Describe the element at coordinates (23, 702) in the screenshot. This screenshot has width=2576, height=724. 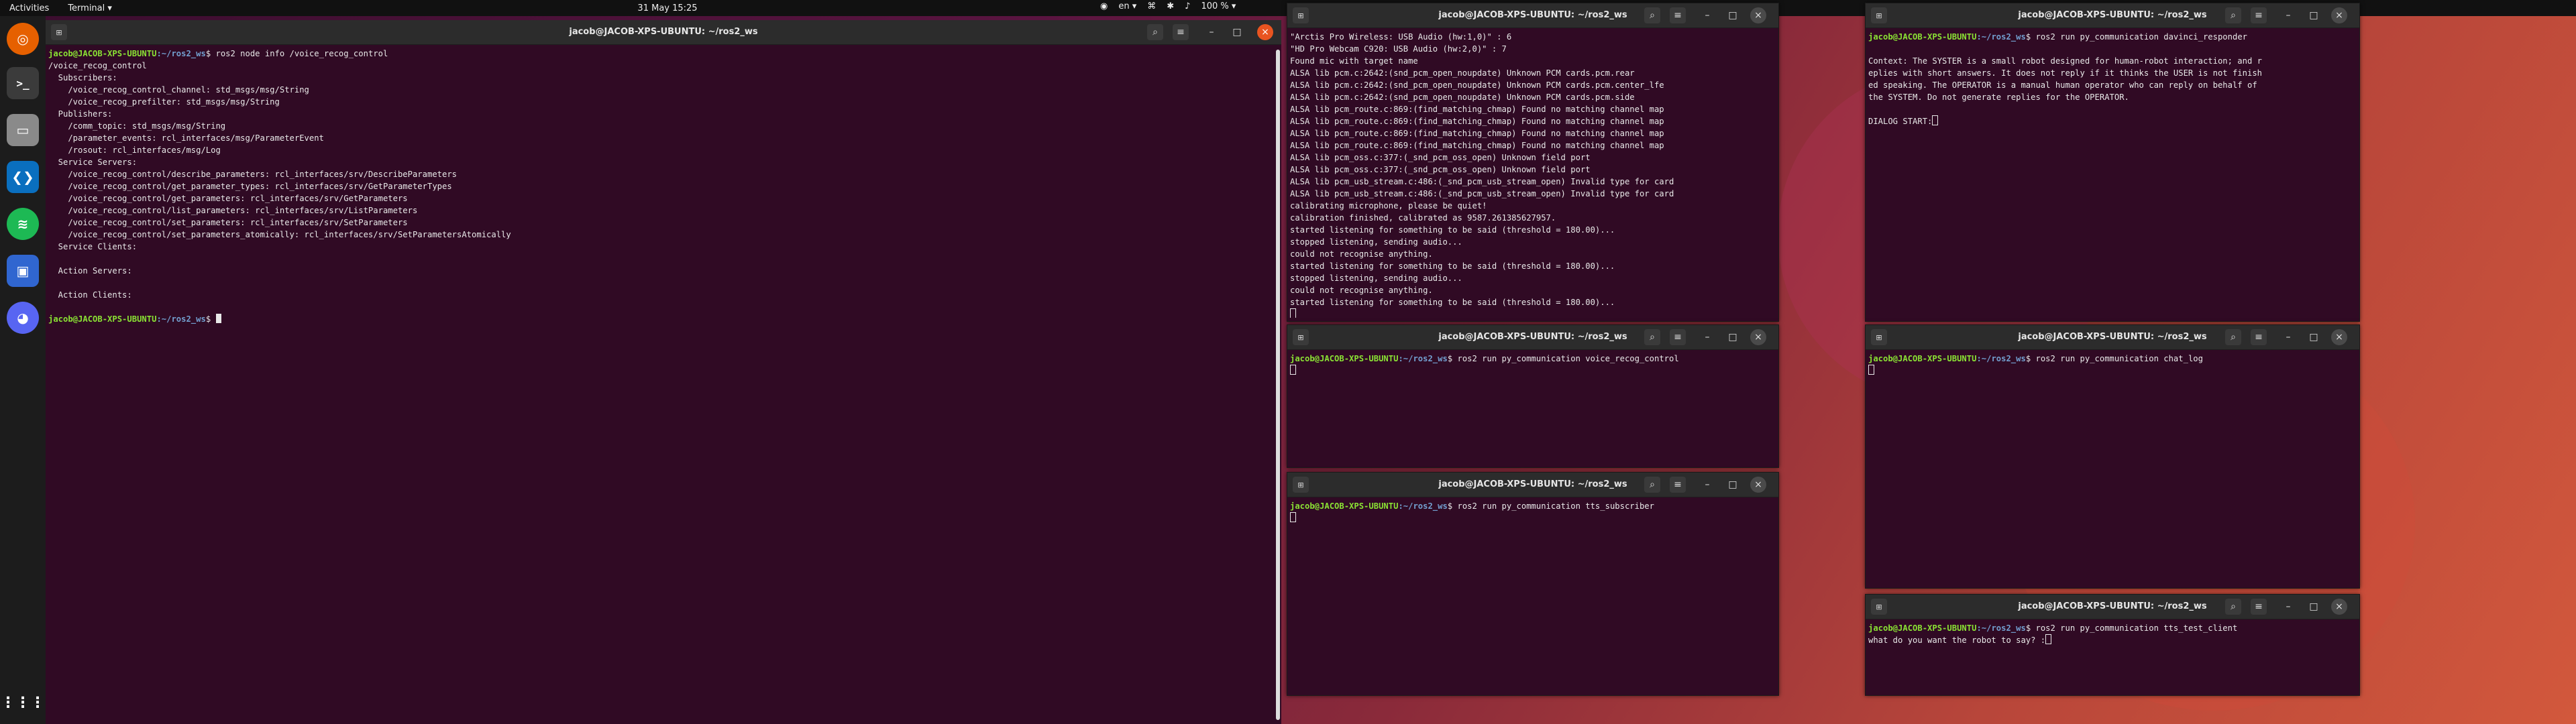
I see `show-apps-icon: ⋮⋮⋮` at that location.